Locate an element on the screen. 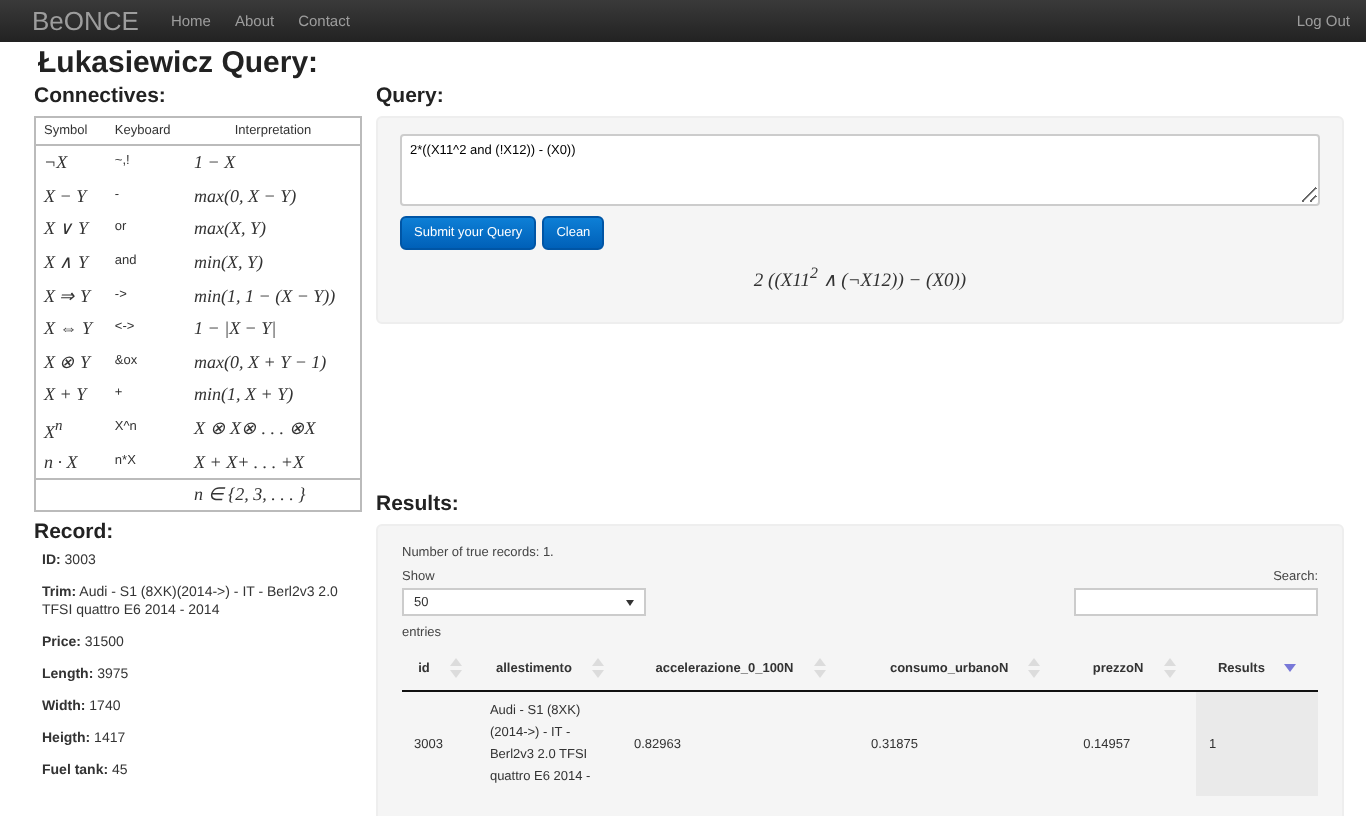 This screenshot has width=1366, height=816. query-formula: 2 ((X11$^{2}$ ∧ (¬X12)) − (X0)) is located at coordinates (860, 278).